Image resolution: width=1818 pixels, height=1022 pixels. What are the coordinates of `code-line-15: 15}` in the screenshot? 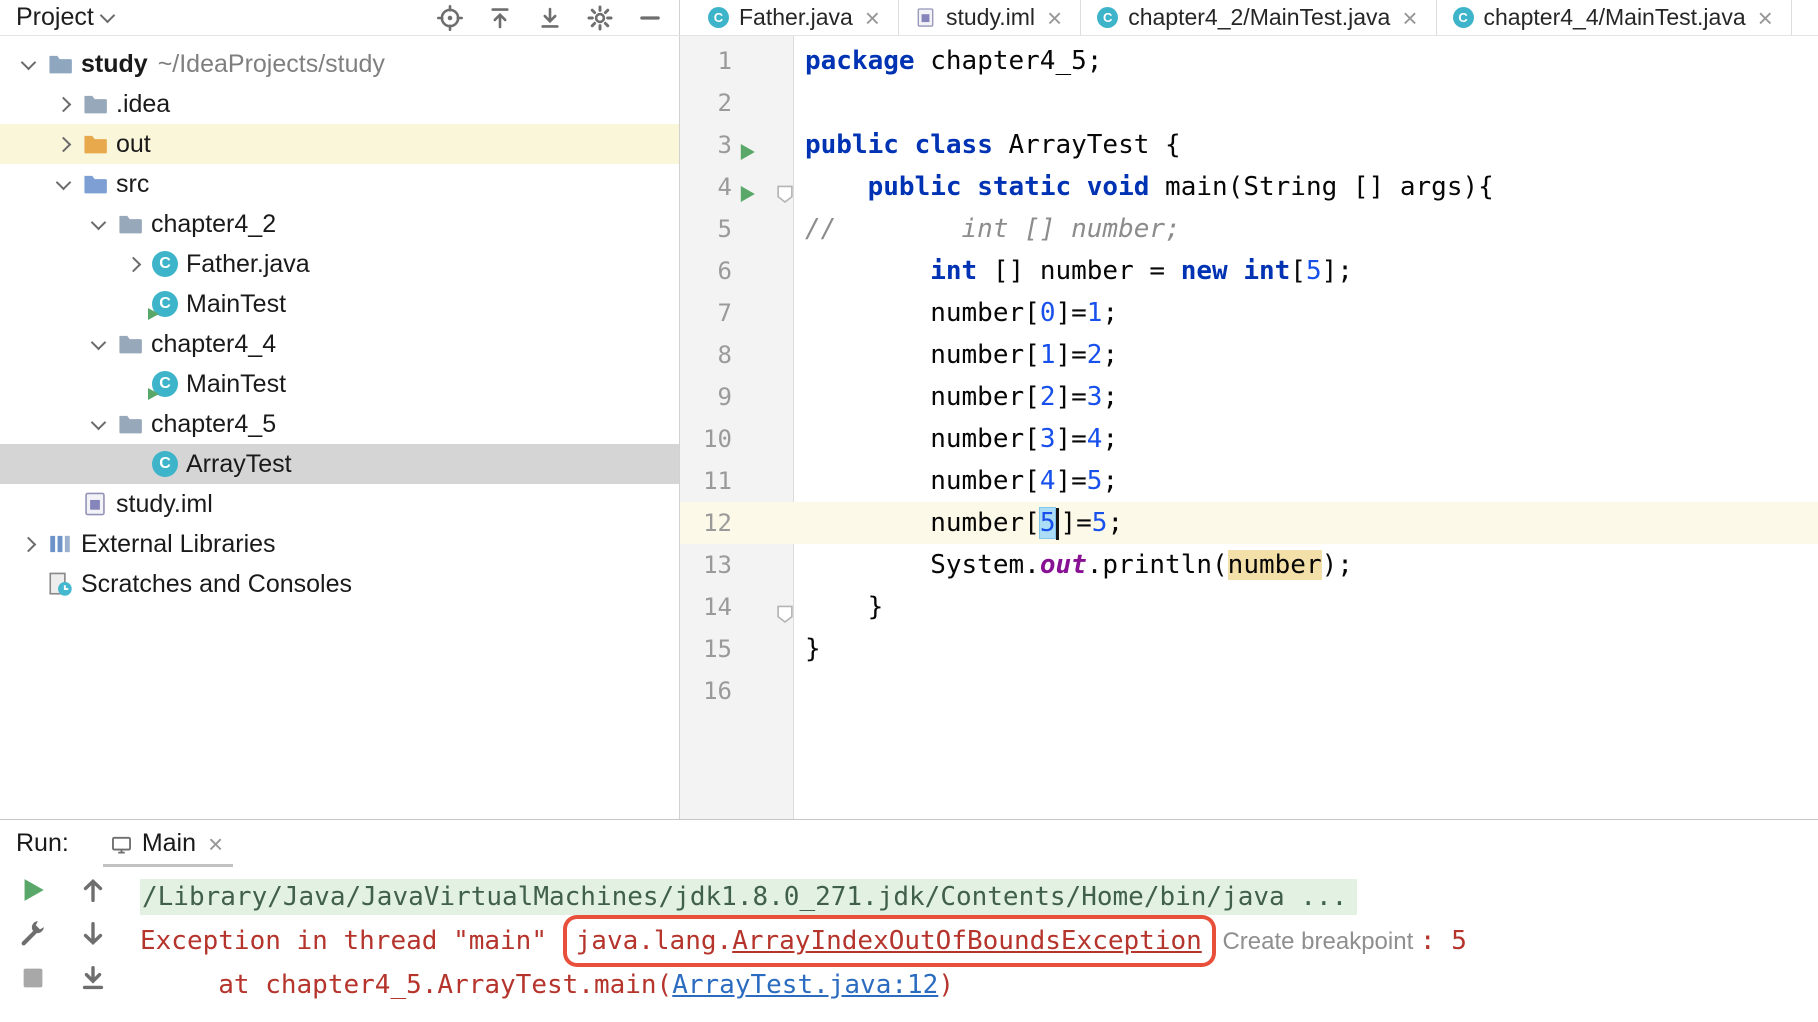 It's located at (1249, 649).